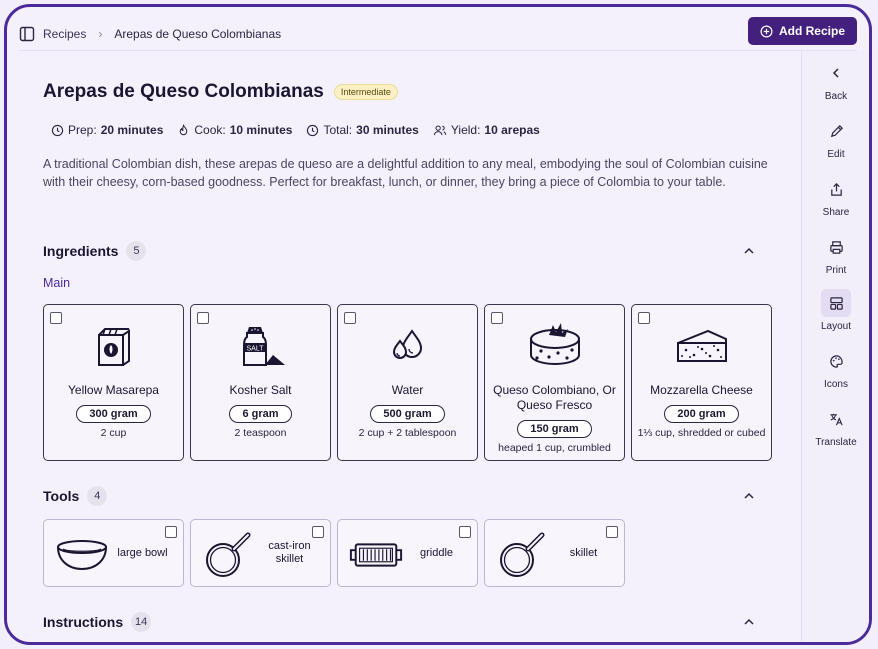  What do you see at coordinates (701, 414) in the screenshot?
I see `ingredient-amount: 200 gram` at bounding box center [701, 414].